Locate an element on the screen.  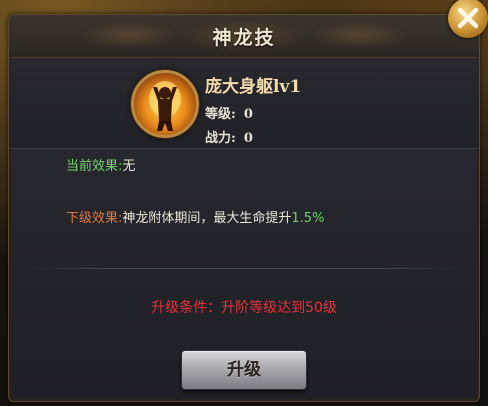
dialog-title: 神龙技 is located at coordinates (244, 38).